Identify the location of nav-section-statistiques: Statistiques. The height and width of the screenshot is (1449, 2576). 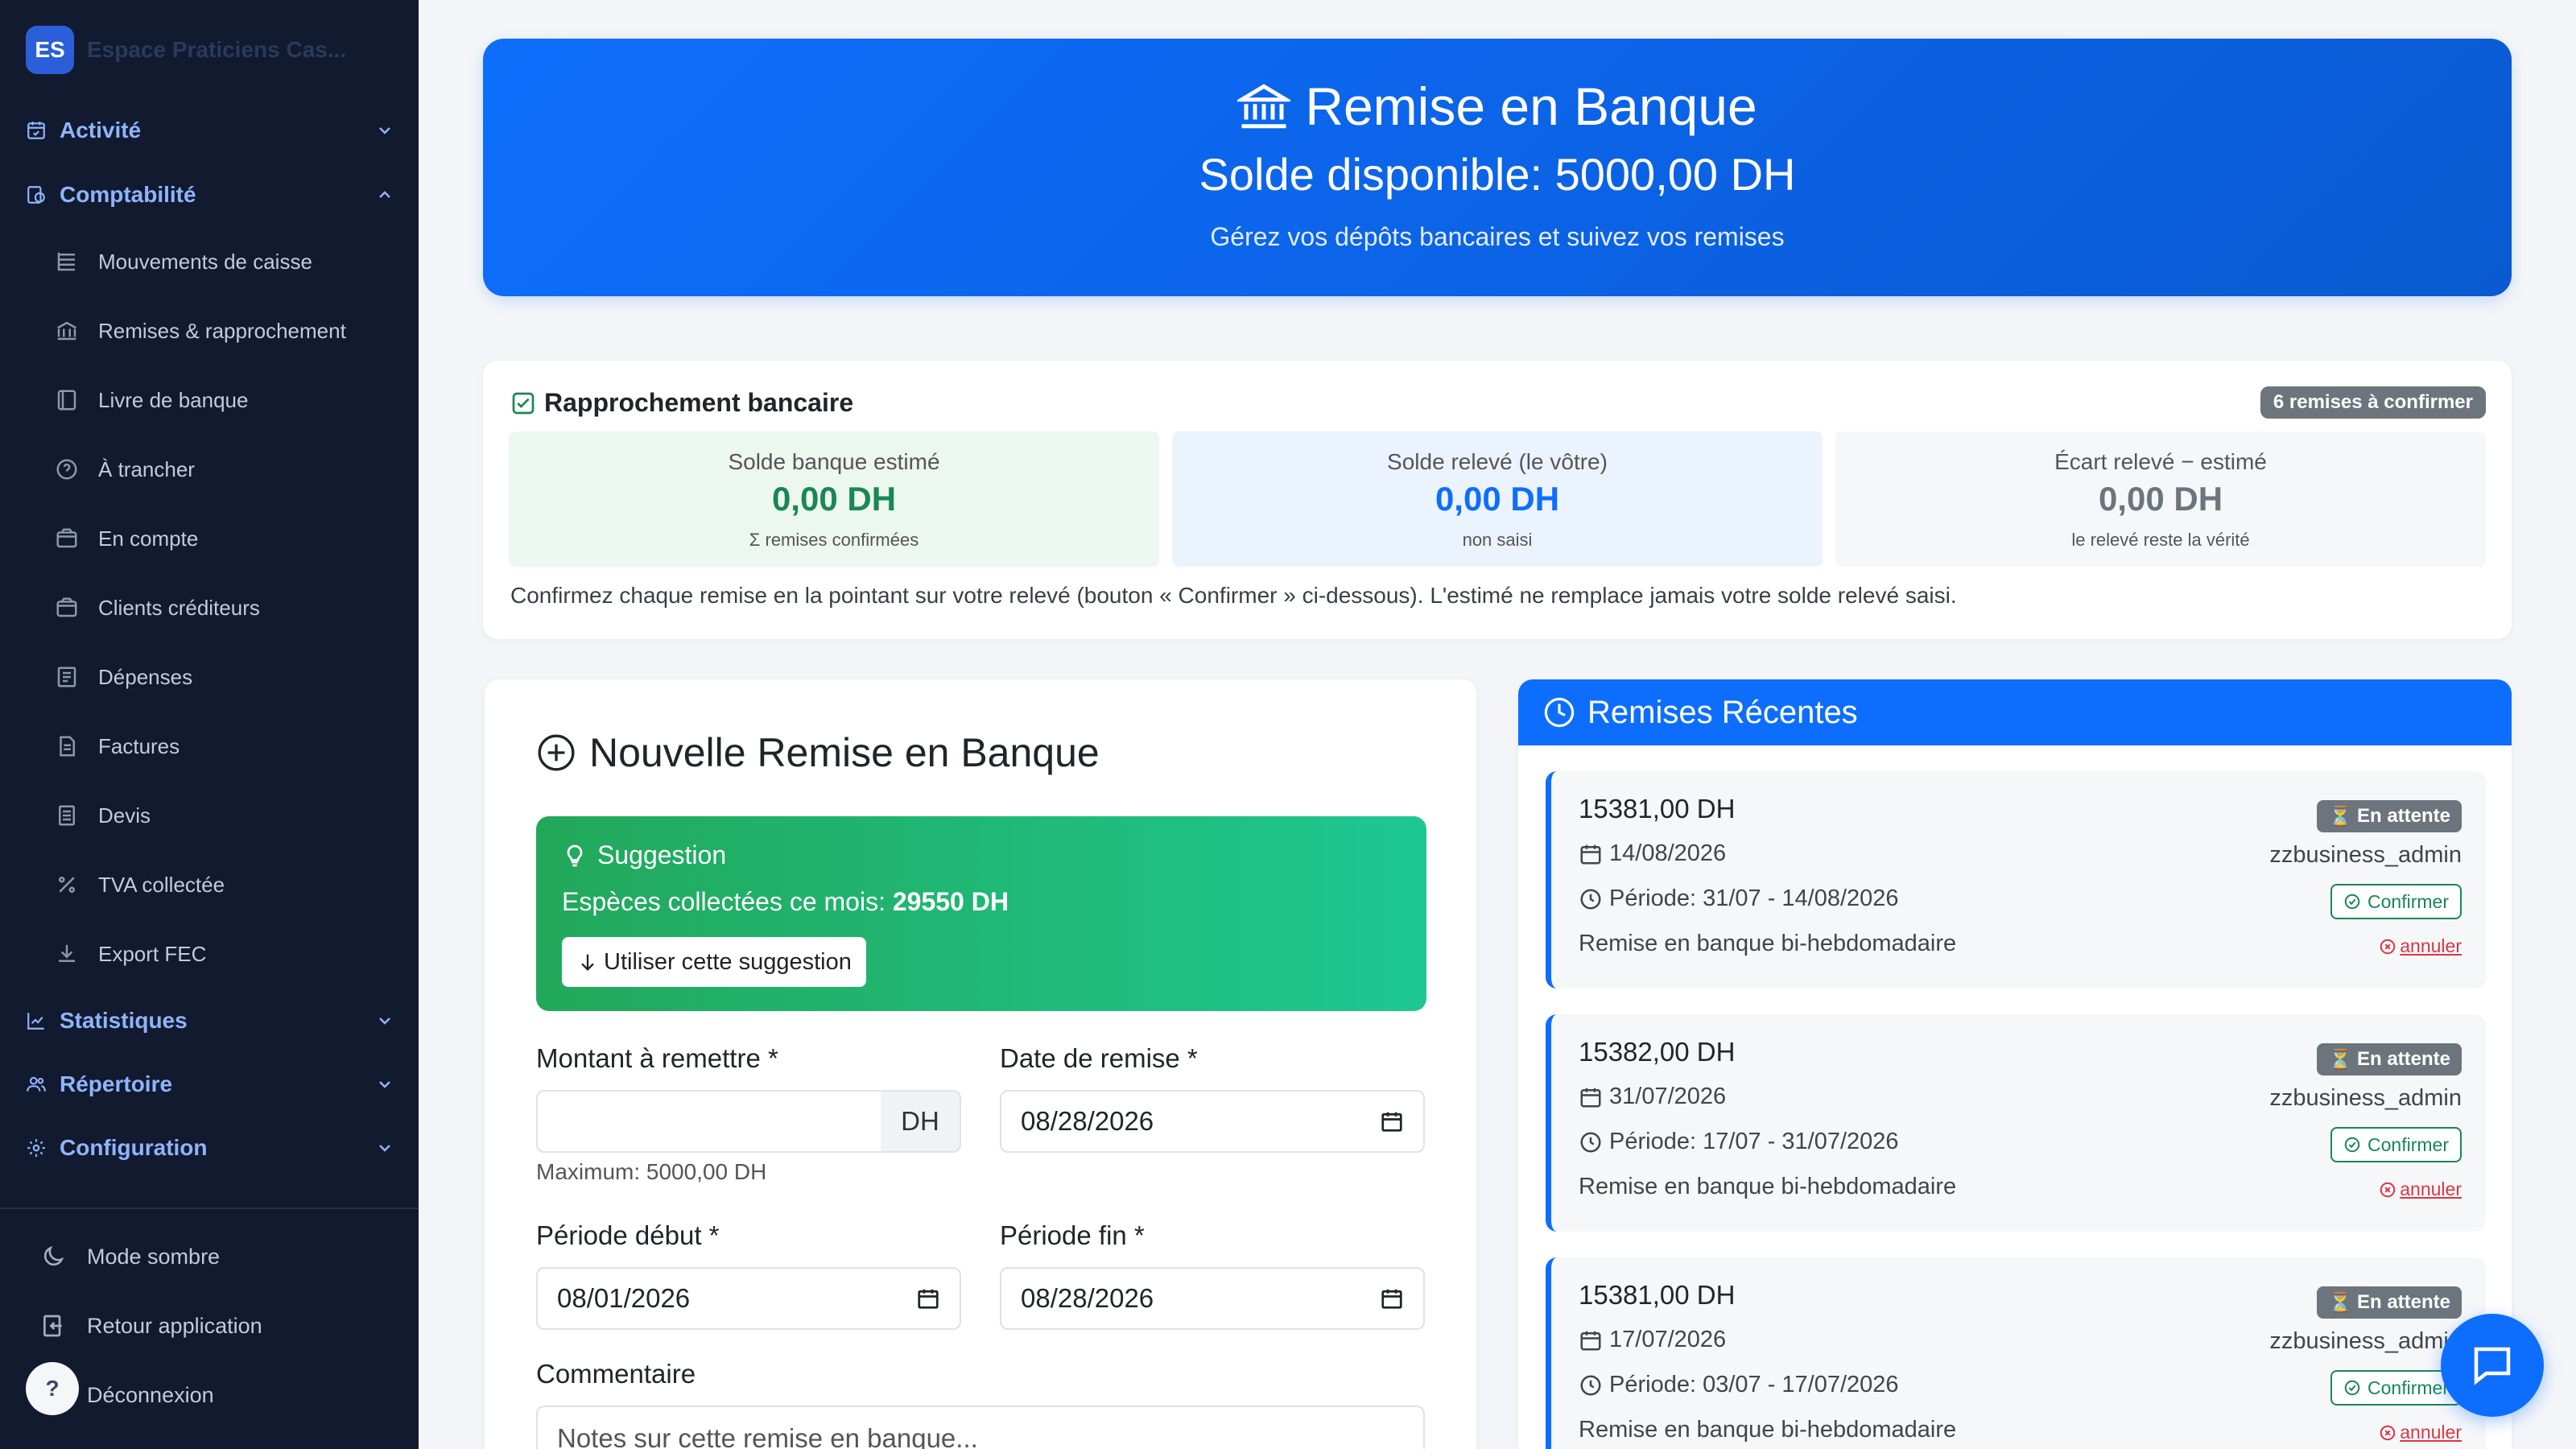
(209, 1020).